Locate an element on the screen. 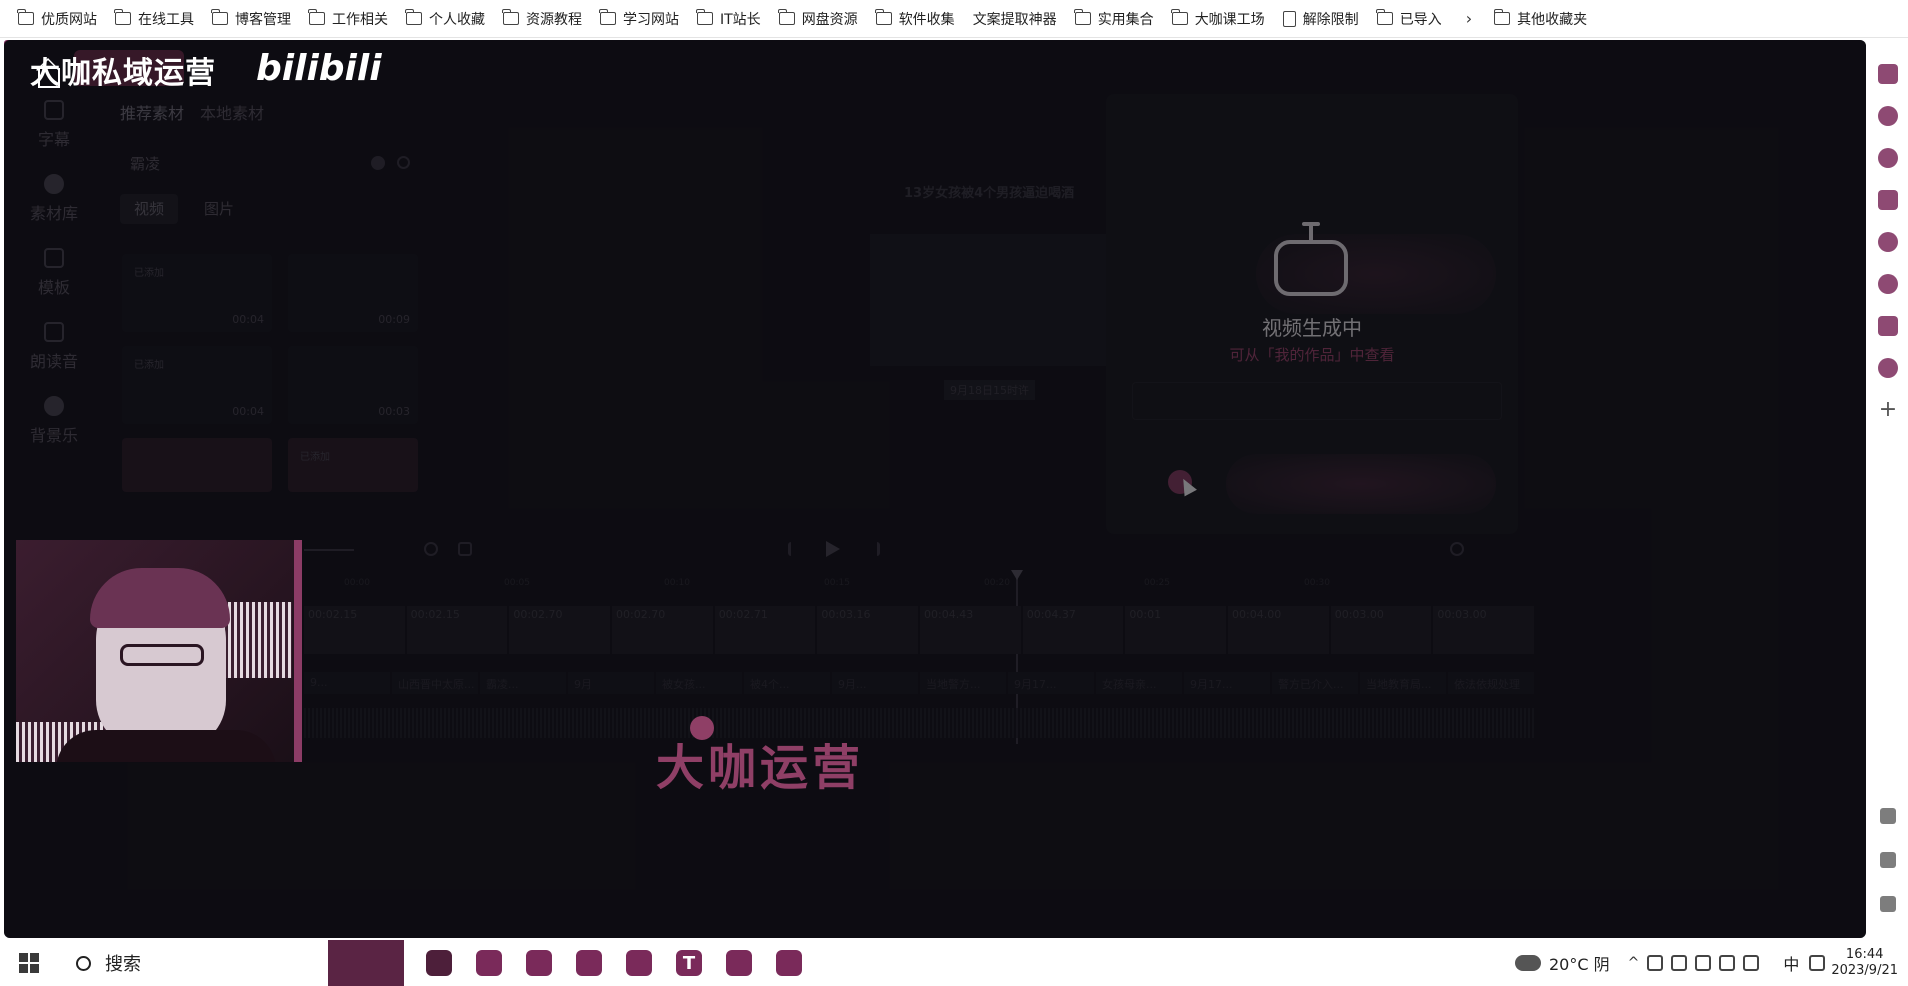  bookmark-item: 工作相关 is located at coordinates (349, 19).